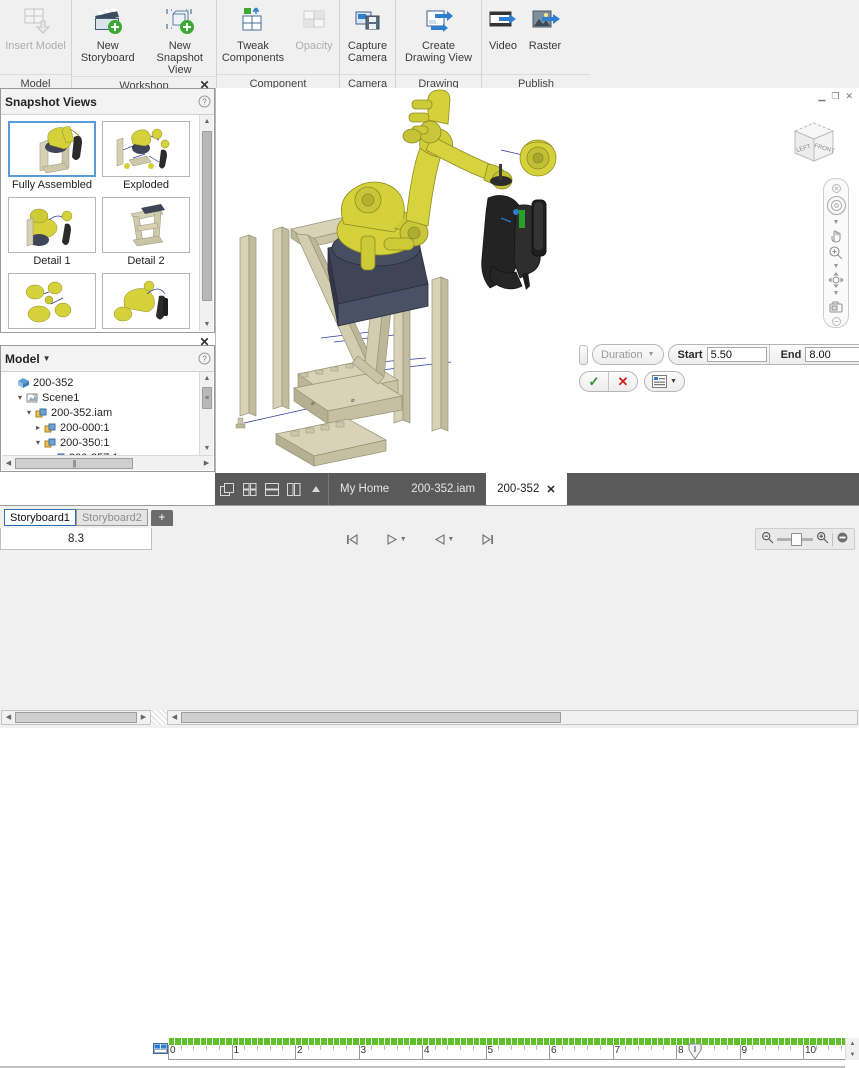  Describe the element at coordinates (822, 539) in the screenshot. I see `zoom-in-icon` at that location.